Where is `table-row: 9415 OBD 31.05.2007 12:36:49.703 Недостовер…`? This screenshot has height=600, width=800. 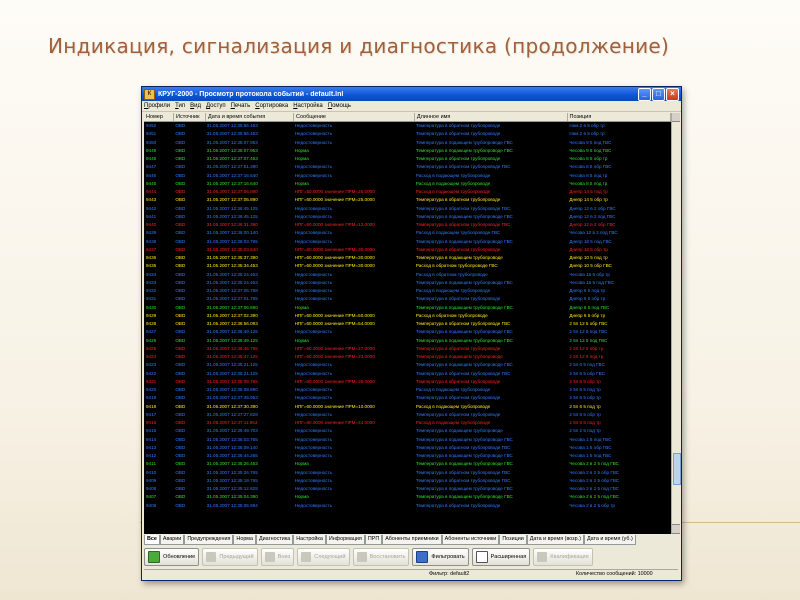 table-row: 9415 OBD 31.05.2007 12:36:49.703 Недостовер… is located at coordinates (407, 431).